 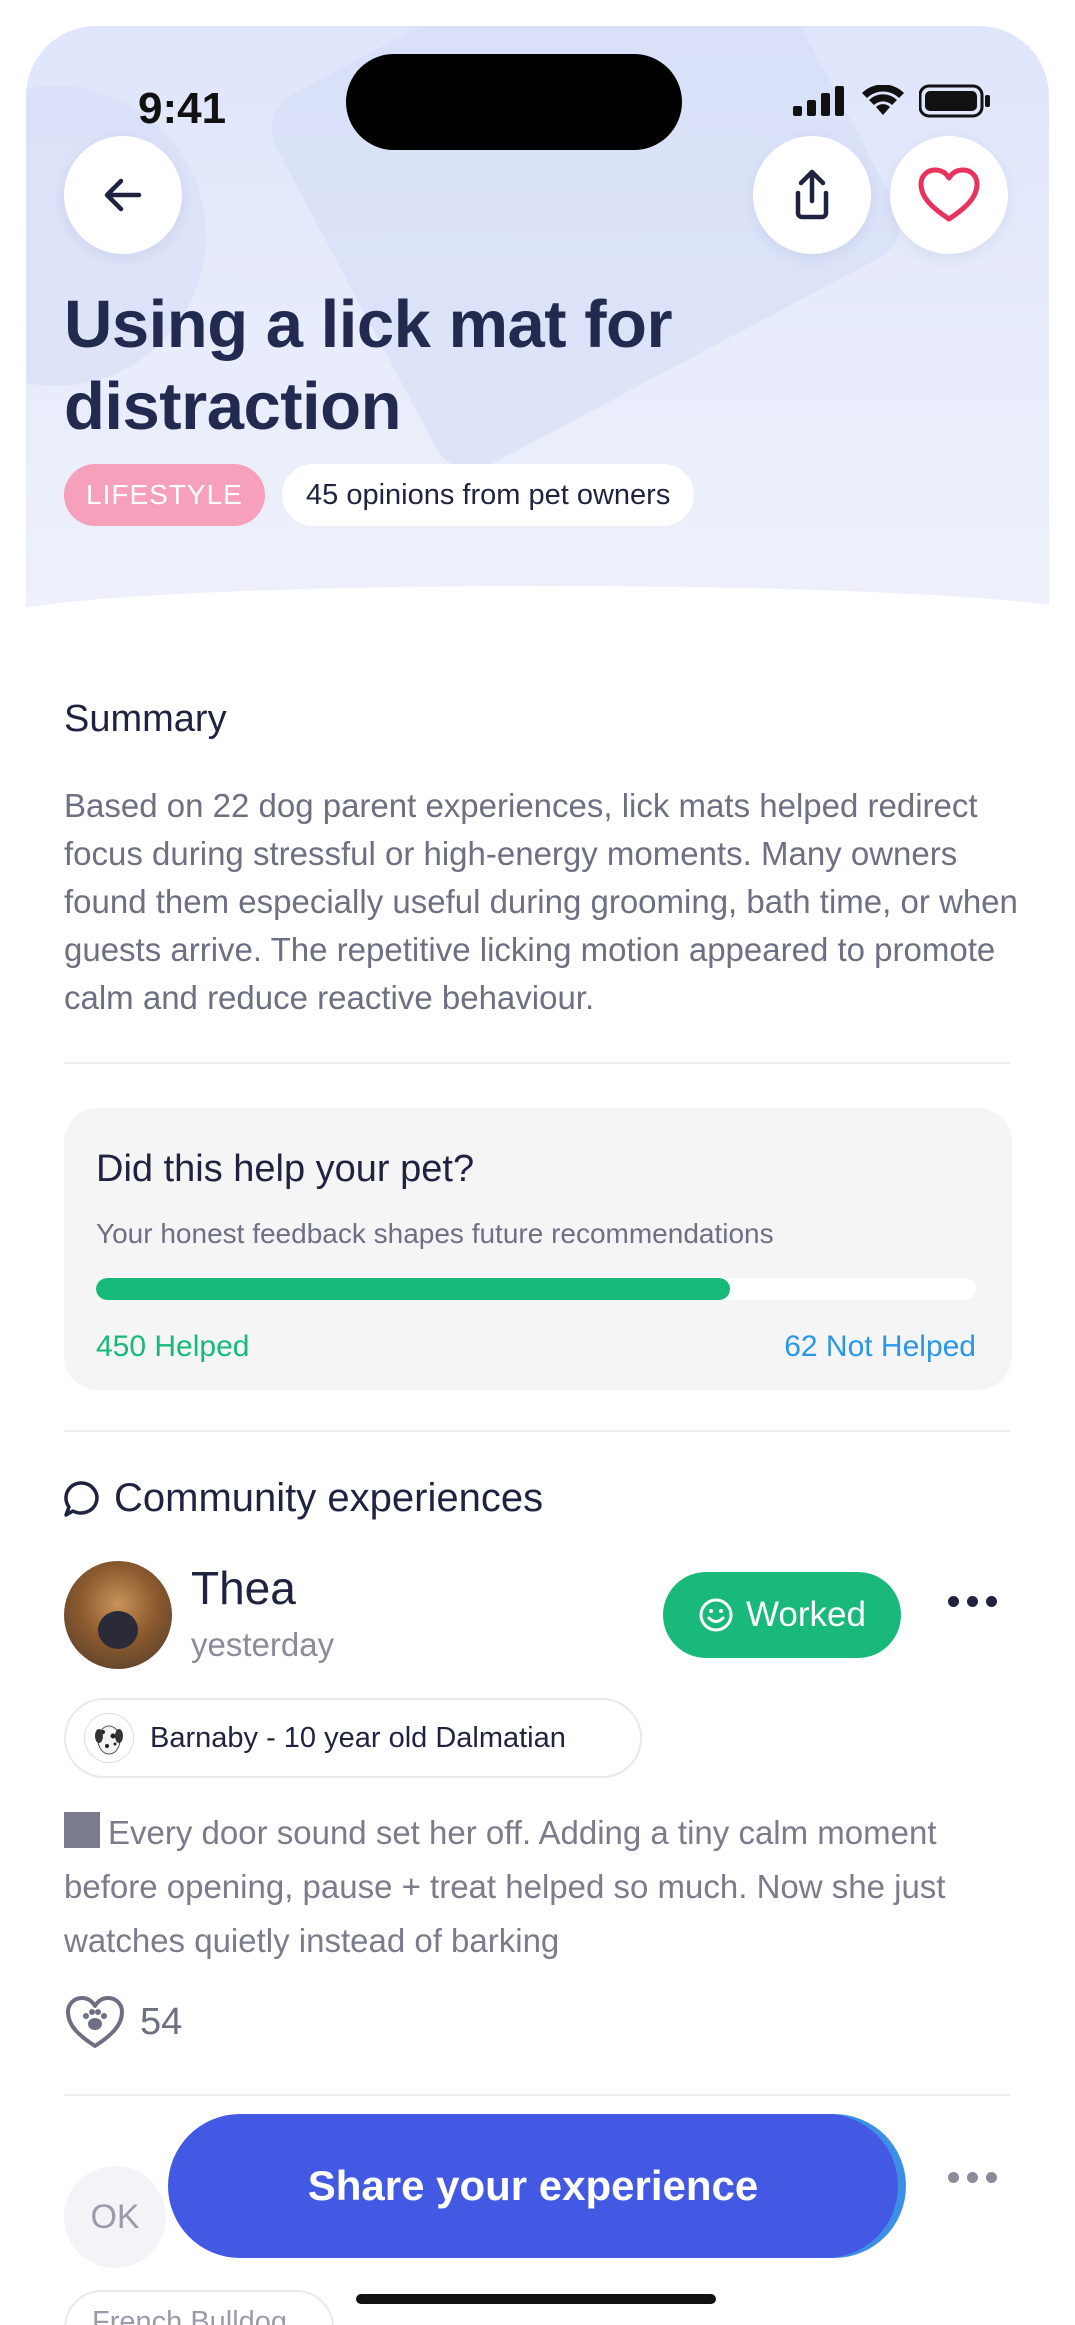 What do you see at coordinates (115, 2217) in the screenshot?
I see `next-post-avatar: OK` at bounding box center [115, 2217].